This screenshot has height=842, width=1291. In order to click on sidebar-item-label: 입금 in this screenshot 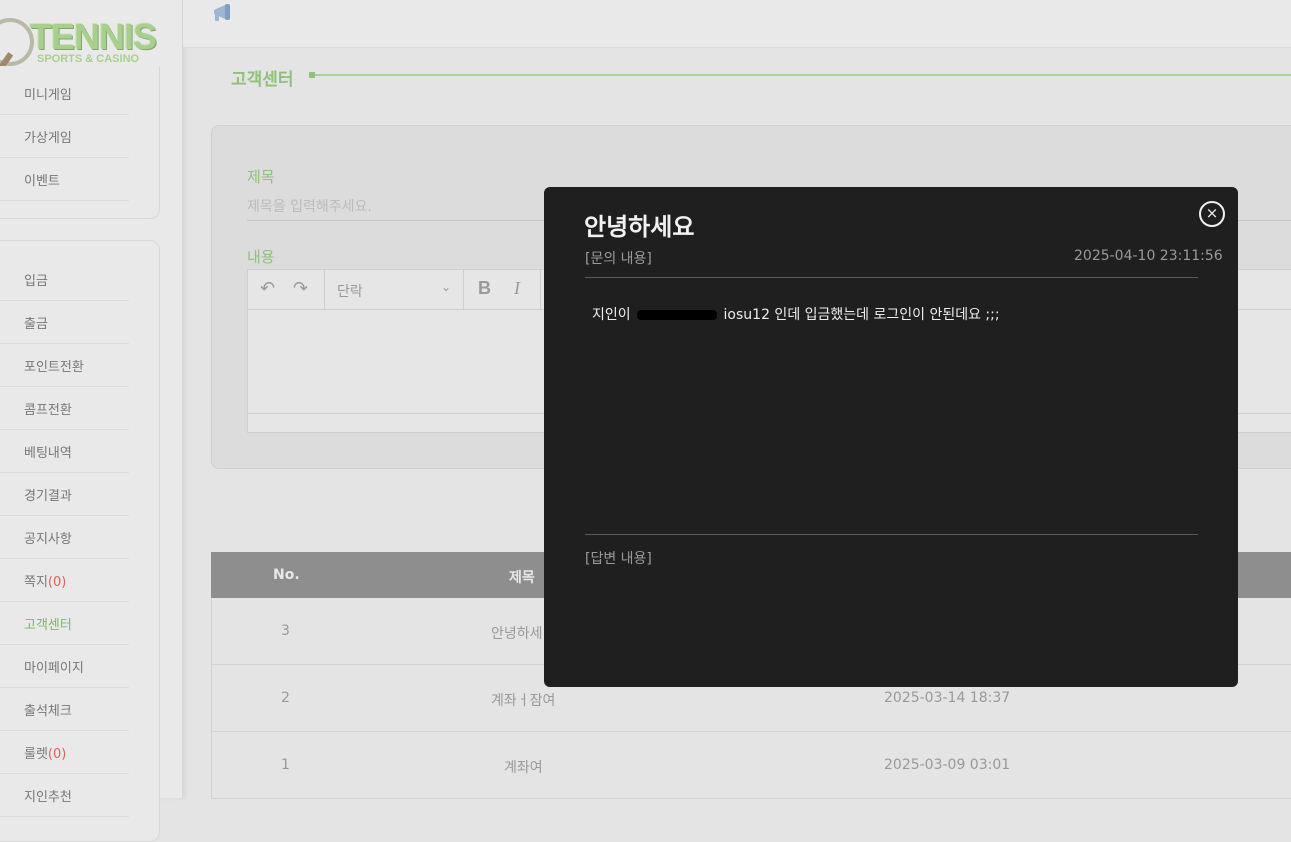, I will do `click(36, 281)`.